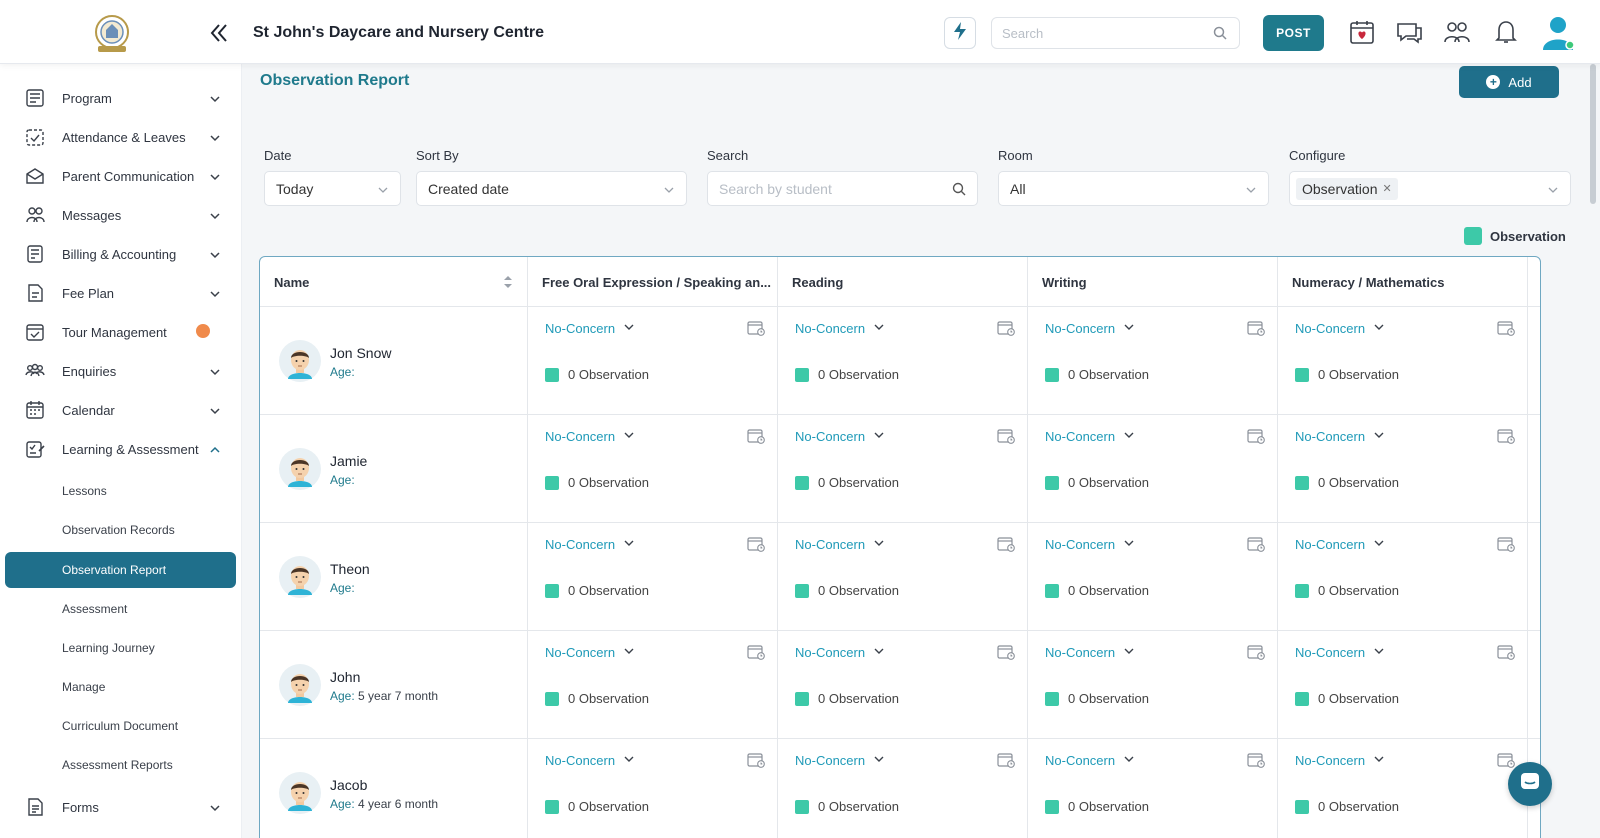  Describe the element at coordinates (120, 726) in the screenshot. I see `sidebar-subitem-curriculum-document: Curriculum Document` at that location.